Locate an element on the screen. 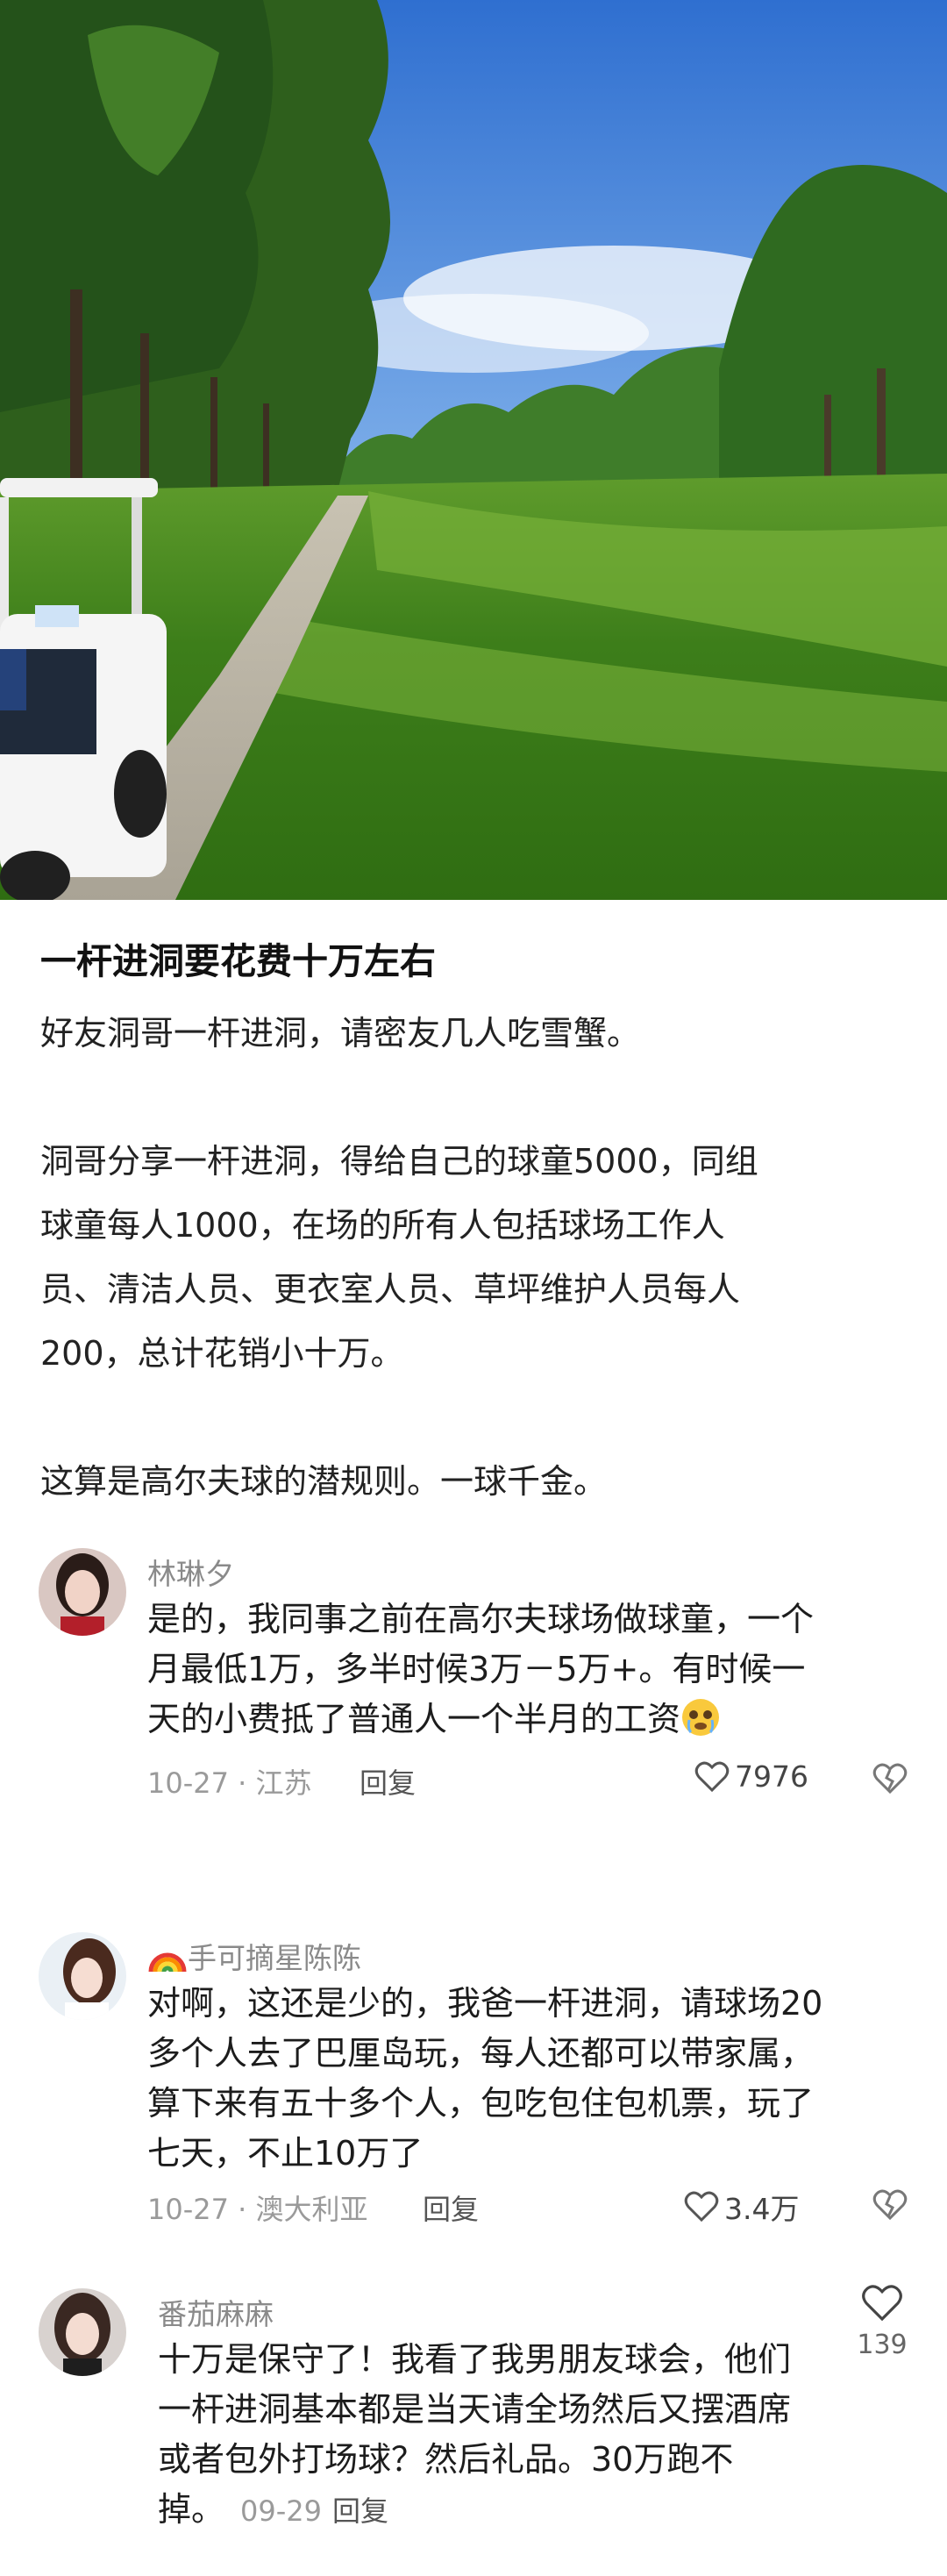  comment-line: 掉。 09-29 回复 is located at coordinates (491, 2511).